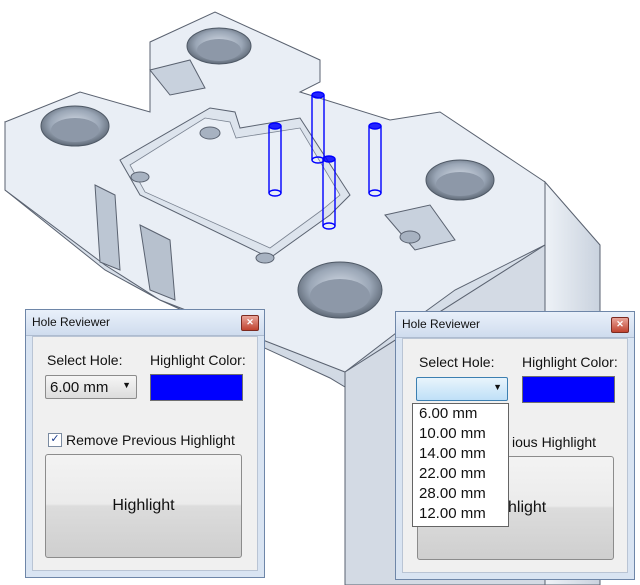 This screenshot has height=585, width=640. I want to click on select-hole-dropdown: ▼, so click(462, 389).